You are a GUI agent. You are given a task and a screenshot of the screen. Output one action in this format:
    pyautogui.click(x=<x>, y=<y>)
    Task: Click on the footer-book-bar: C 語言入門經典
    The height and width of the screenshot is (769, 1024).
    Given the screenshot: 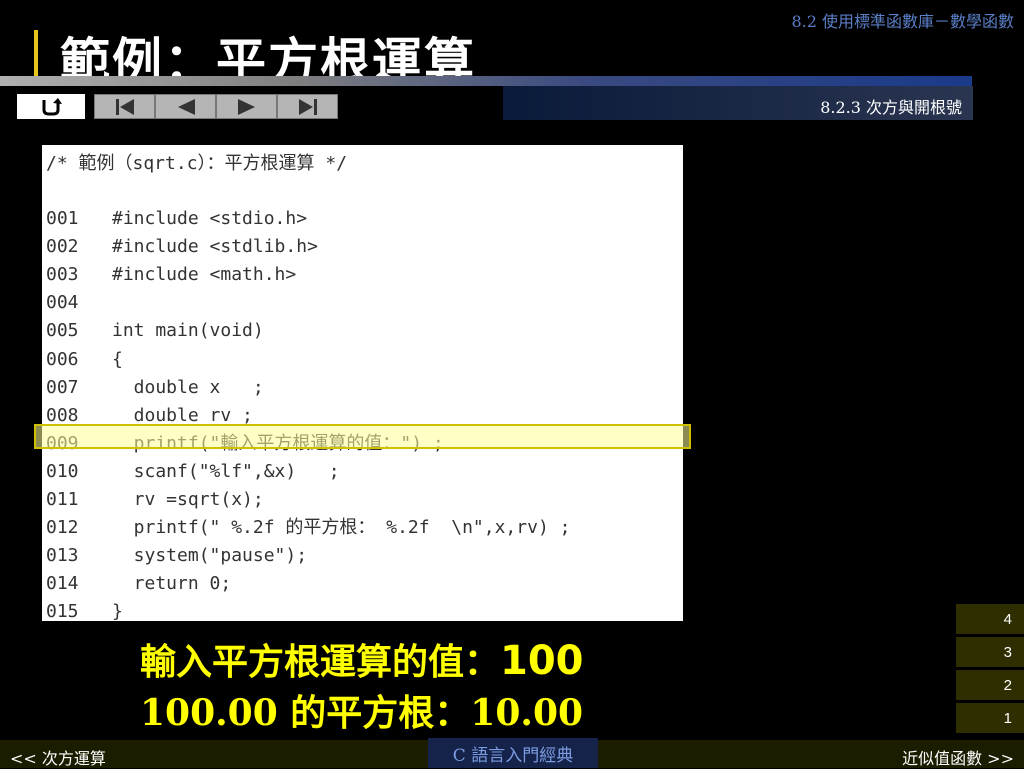 What is the action you would take?
    pyautogui.click(x=513, y=753)
    